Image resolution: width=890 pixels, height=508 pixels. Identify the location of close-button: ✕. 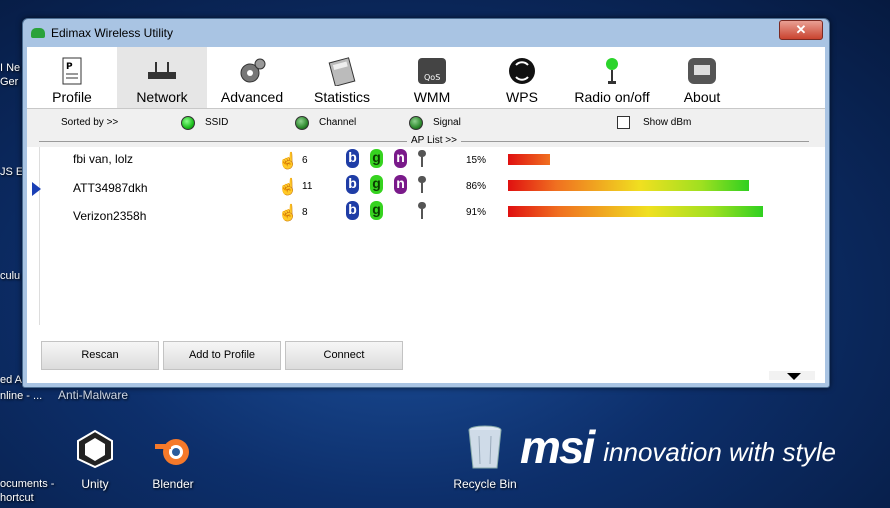
(801, 30).